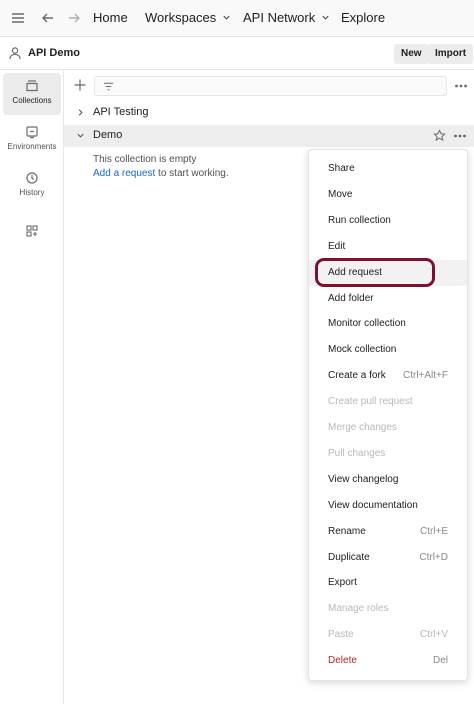  Describe the element at coordinates (340, 194) in the screenshot. I see `menu-item-label: Move` at that location.